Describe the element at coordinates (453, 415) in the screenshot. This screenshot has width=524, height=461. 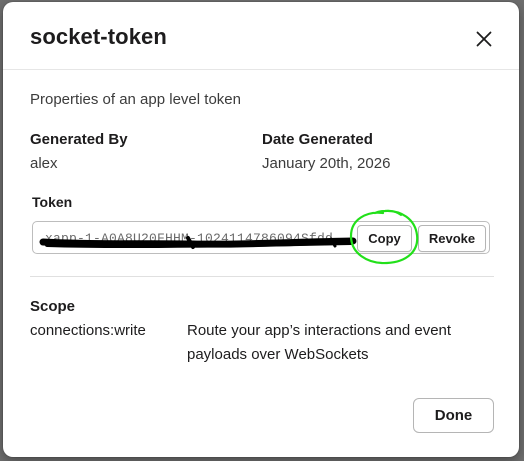
I see `done-button: Done` at that location.